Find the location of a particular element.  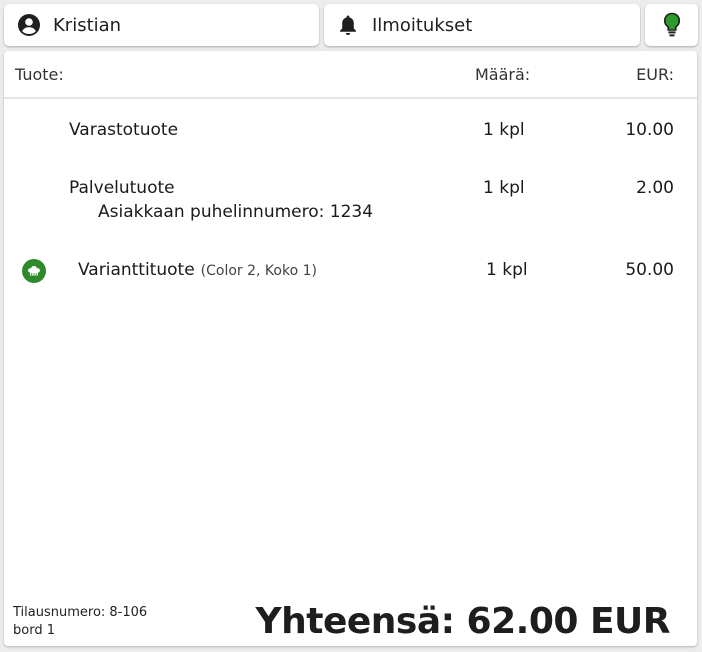

order-total: Yhteensä: 62.00 EUR is located at coordinates (463, 621).